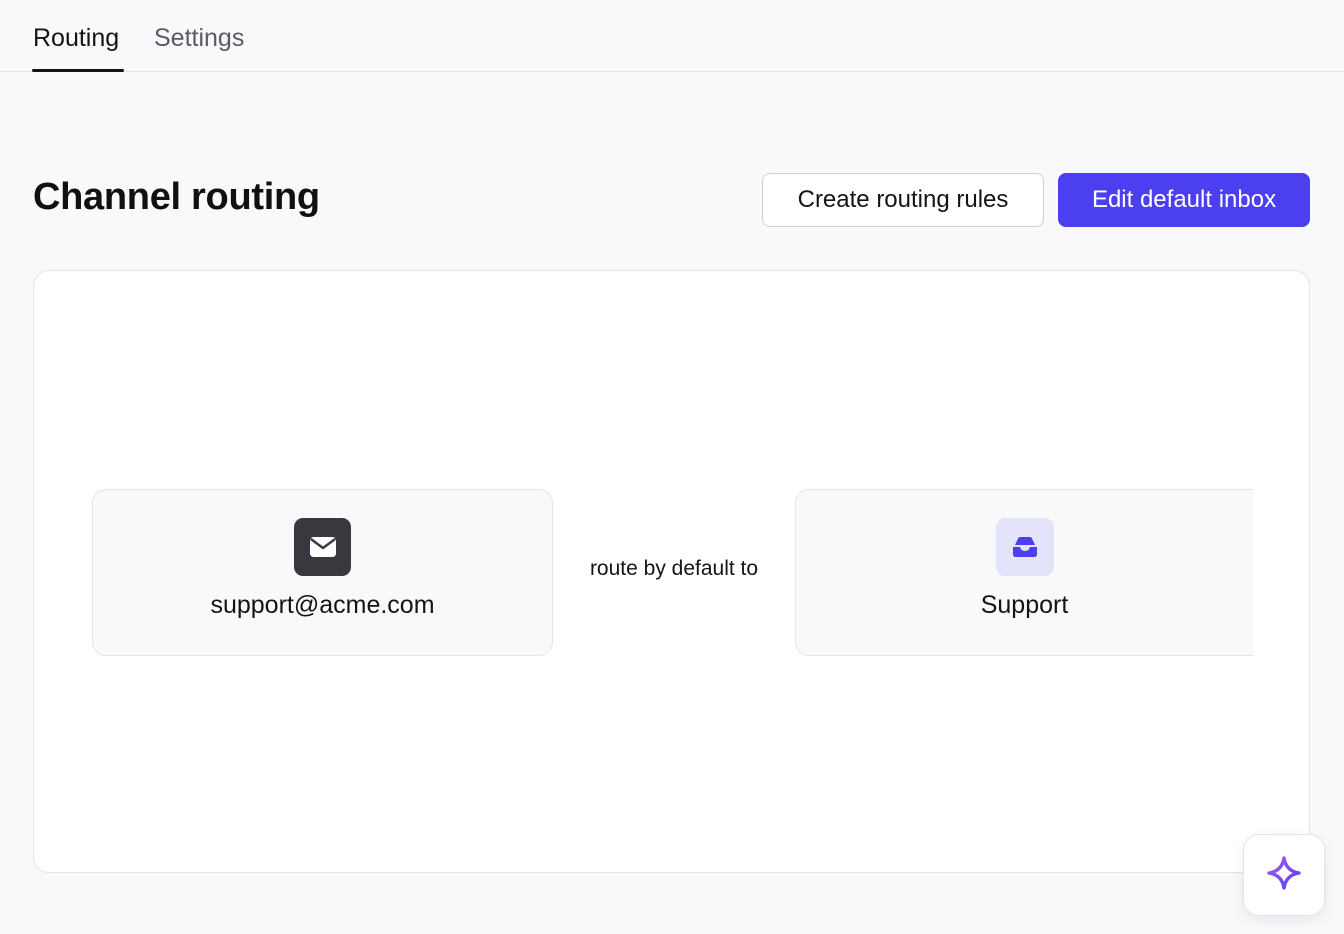 This screenshot has height=934, width=1344. I want to click on source-channel-node: support@acme.com, so click(322, 572).